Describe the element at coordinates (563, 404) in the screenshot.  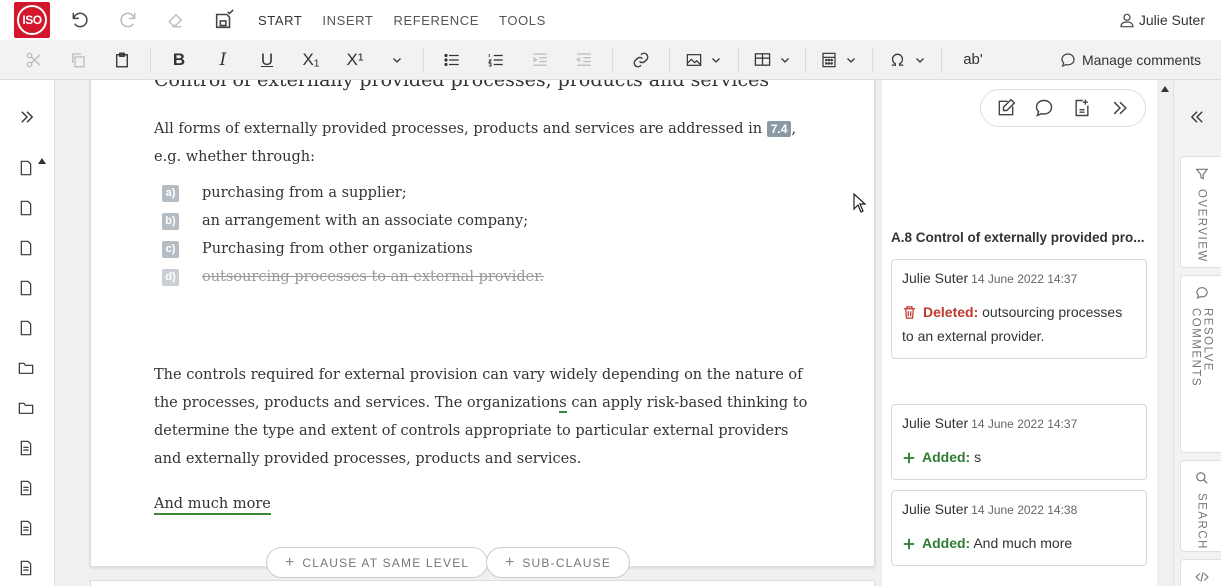
I see `tracked-insertion: s` at that location.